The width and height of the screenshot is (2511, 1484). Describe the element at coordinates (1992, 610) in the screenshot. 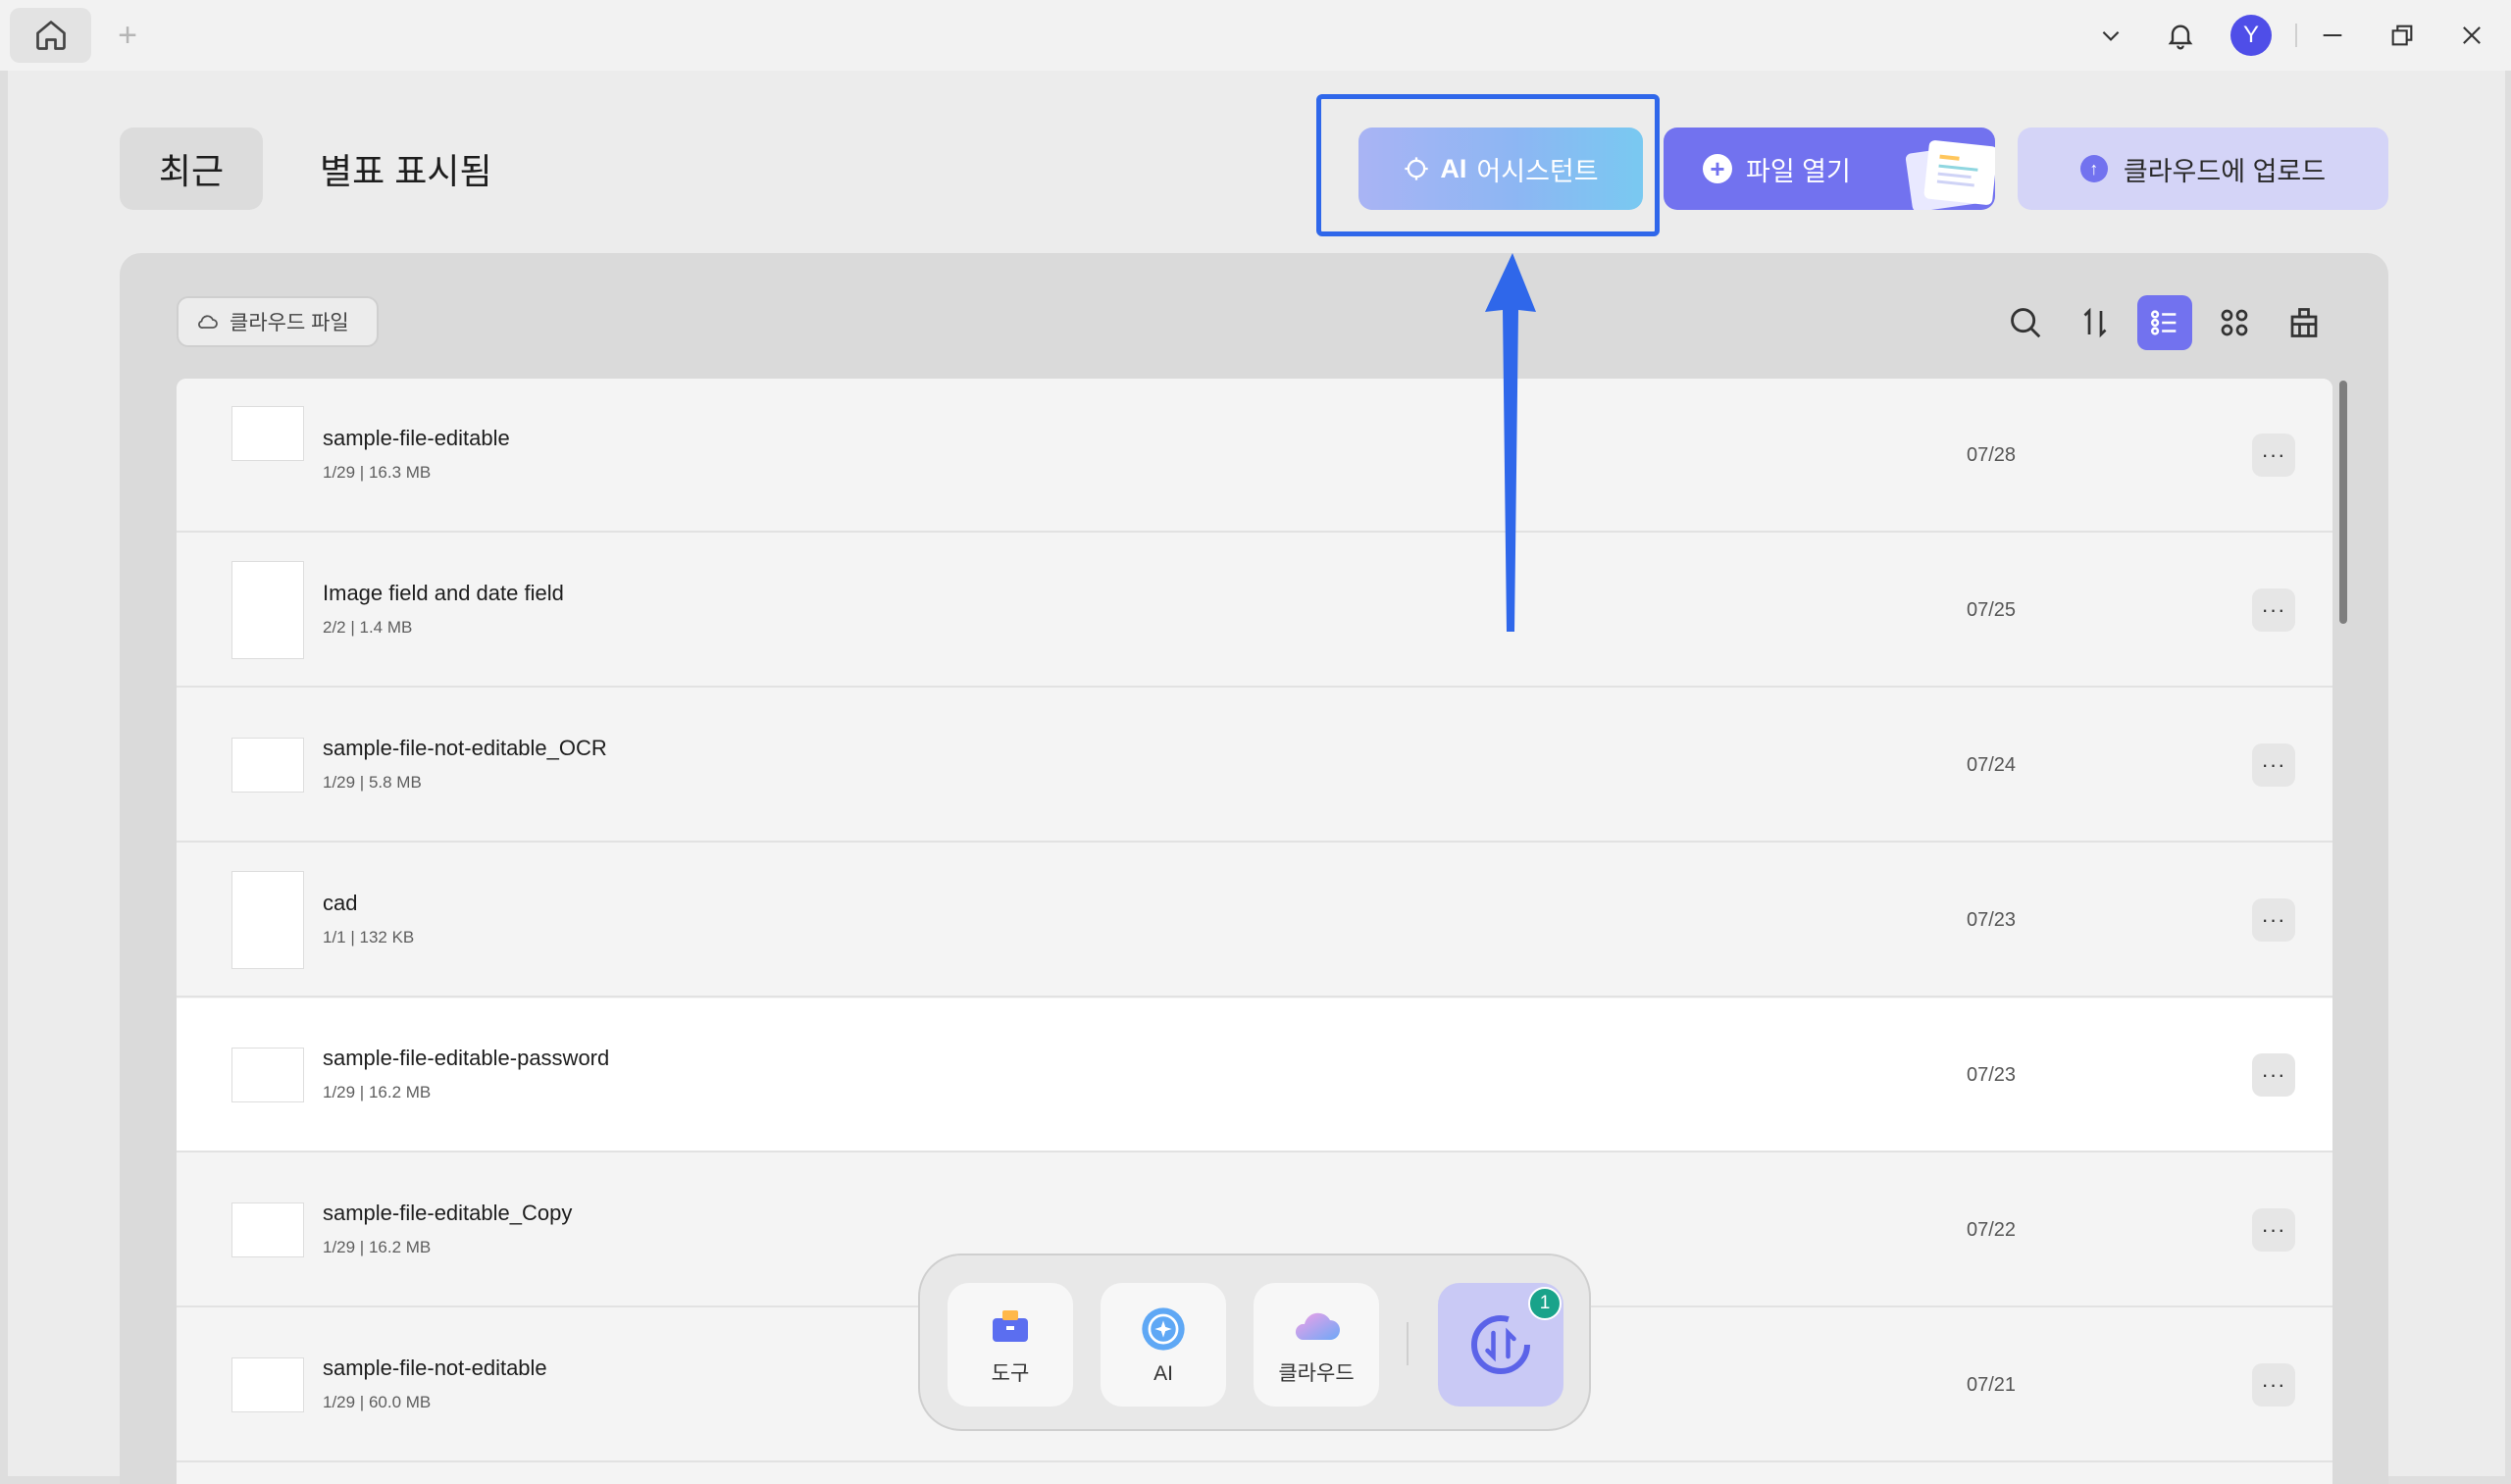

I see `file-date: 07/25` at that location.